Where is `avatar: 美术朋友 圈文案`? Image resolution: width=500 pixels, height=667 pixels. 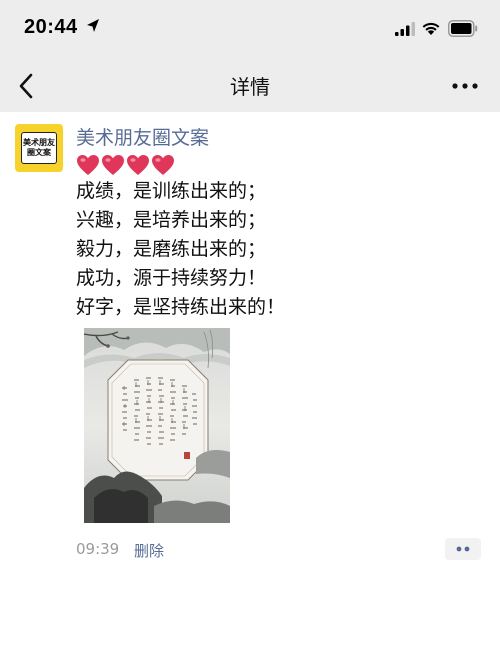
avatar: 美术朋友 圈文案 is located at coordinates (39, 148).